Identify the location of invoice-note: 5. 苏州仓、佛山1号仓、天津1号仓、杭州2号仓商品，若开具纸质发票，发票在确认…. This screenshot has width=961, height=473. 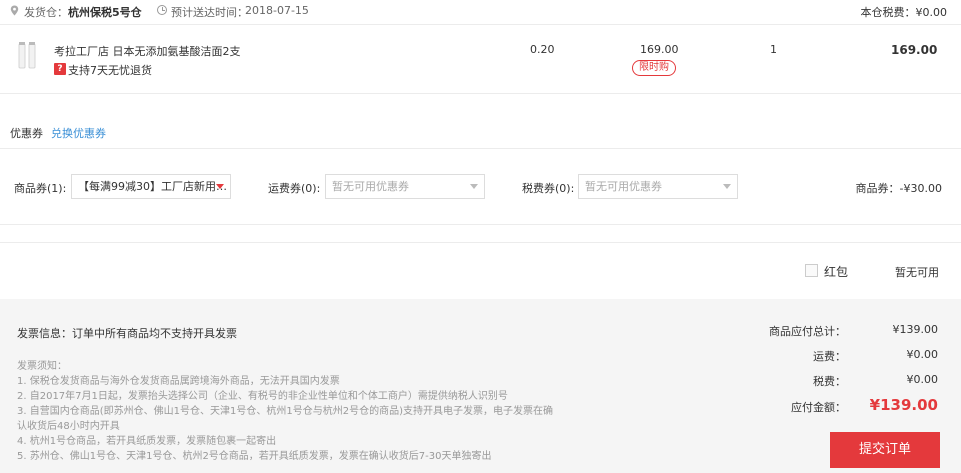
(254, 456).